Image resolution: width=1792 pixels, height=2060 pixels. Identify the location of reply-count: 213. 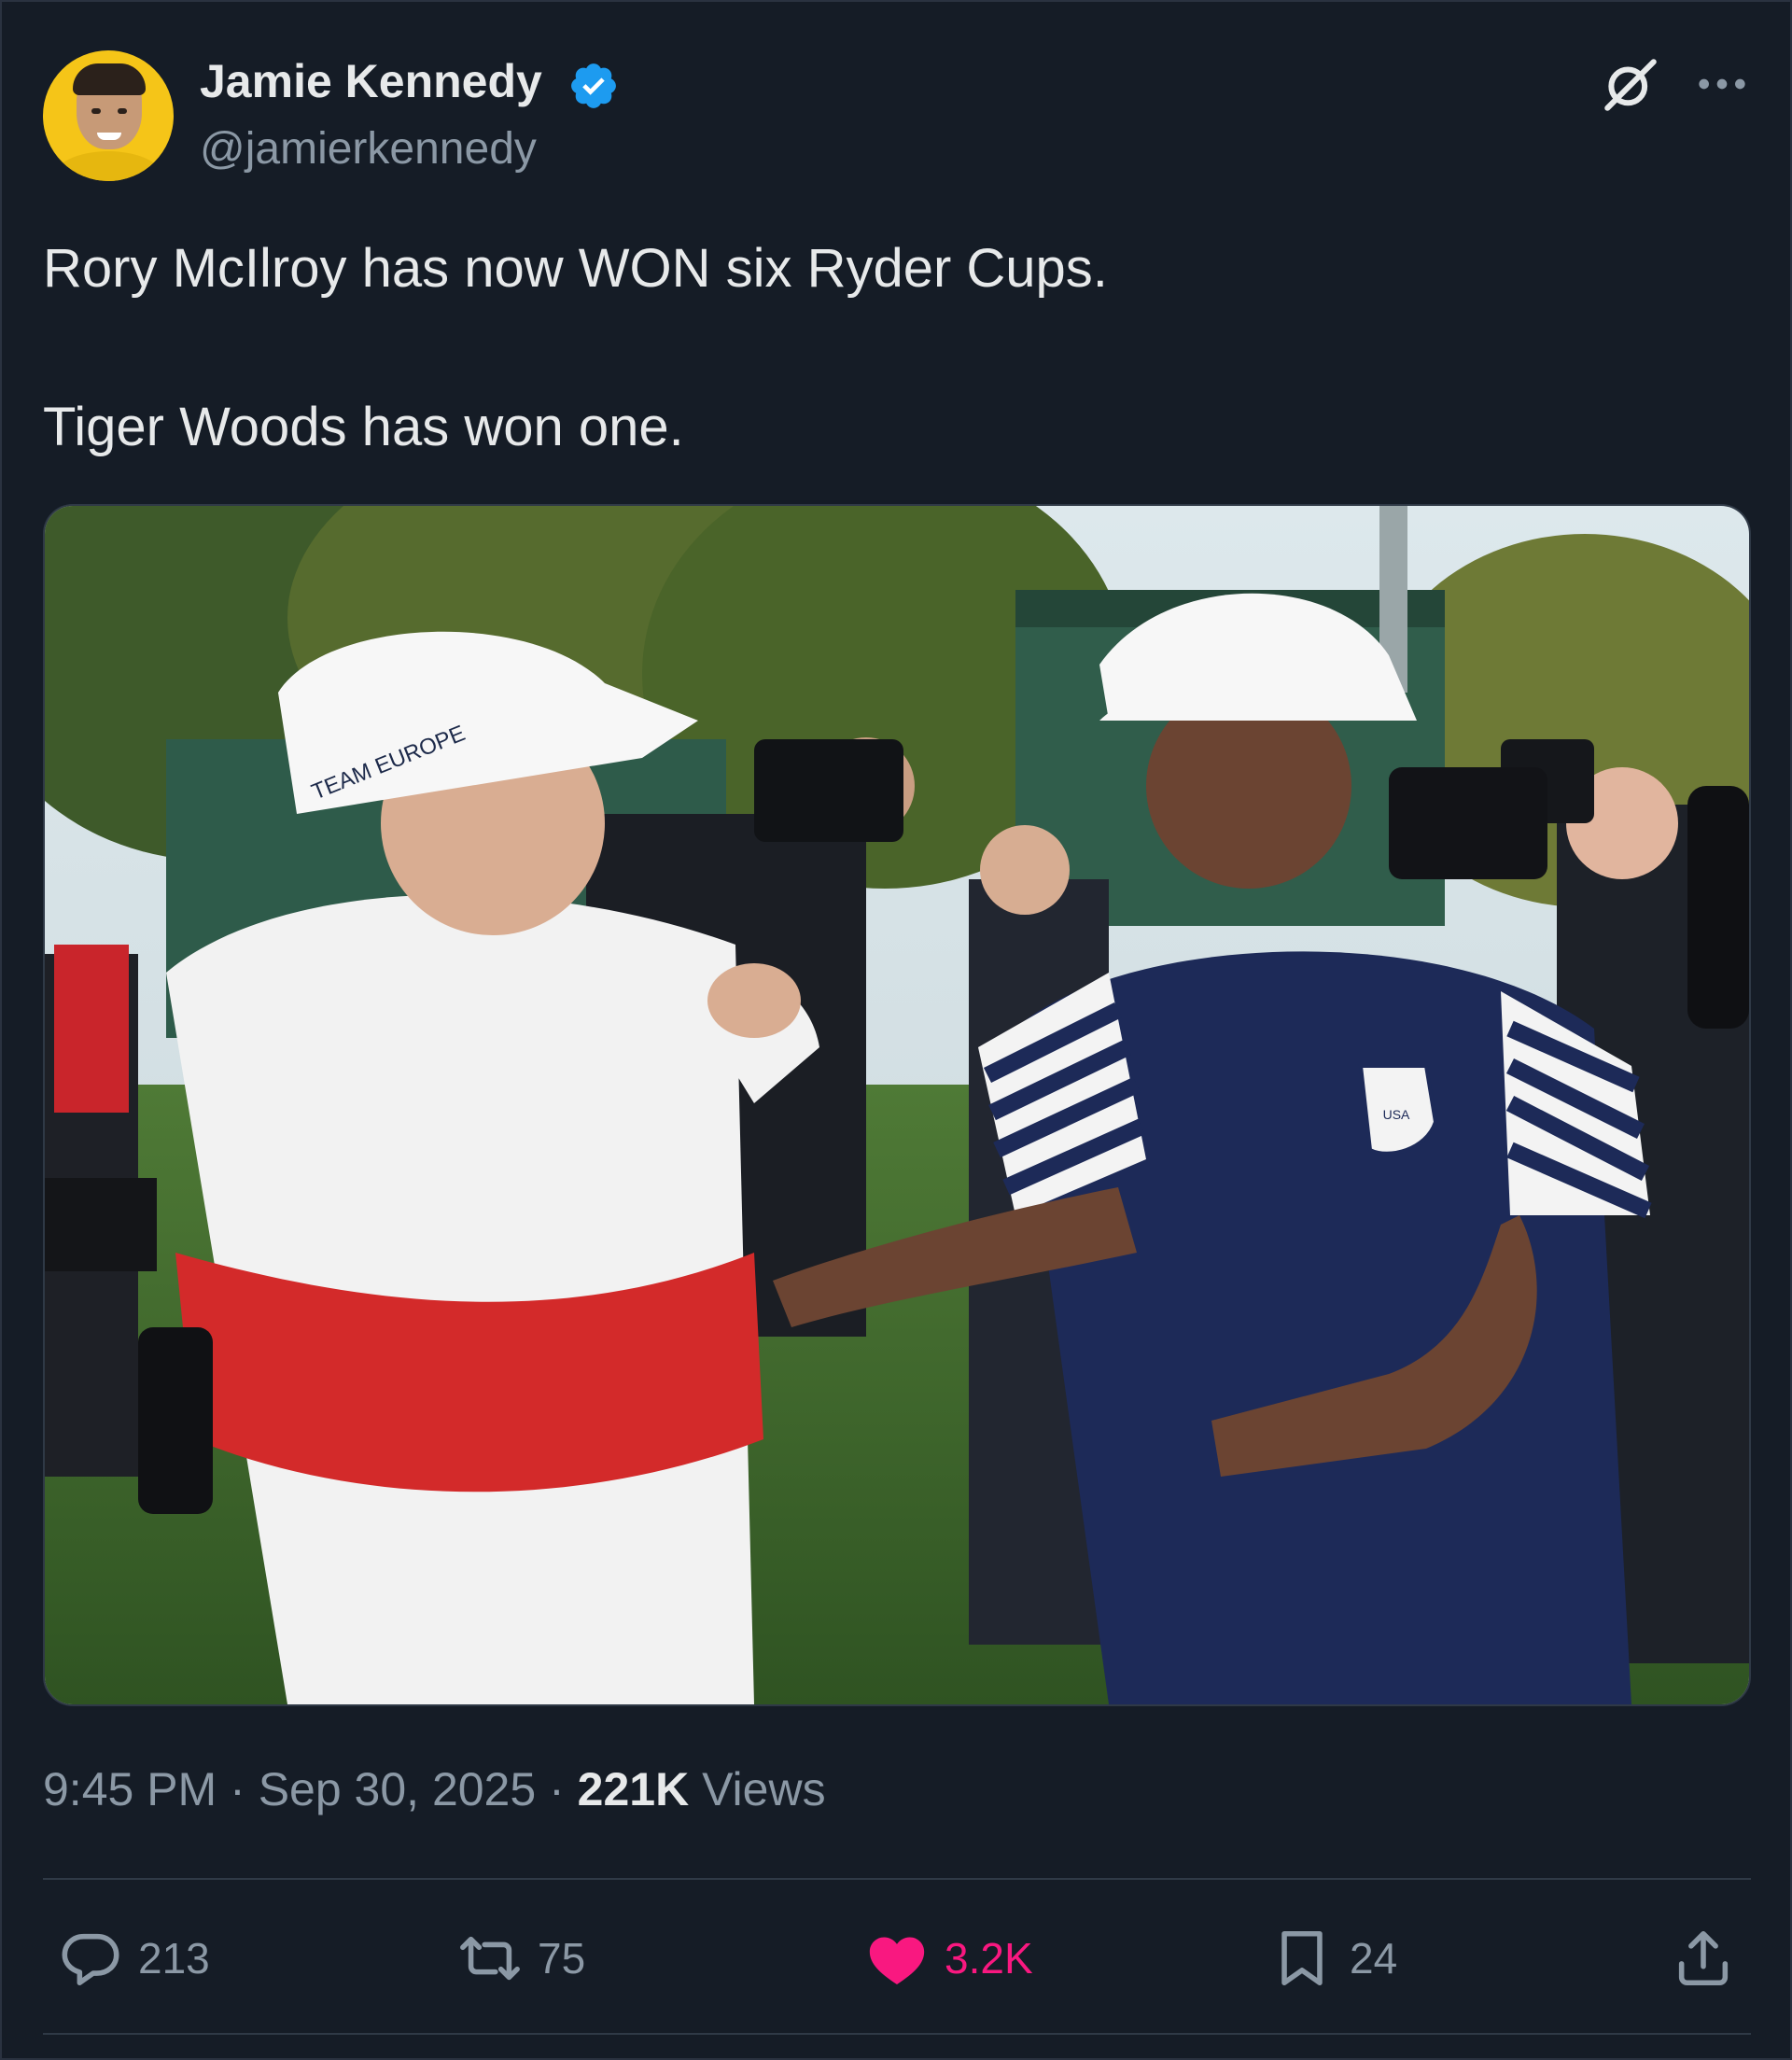
(174, 1958).